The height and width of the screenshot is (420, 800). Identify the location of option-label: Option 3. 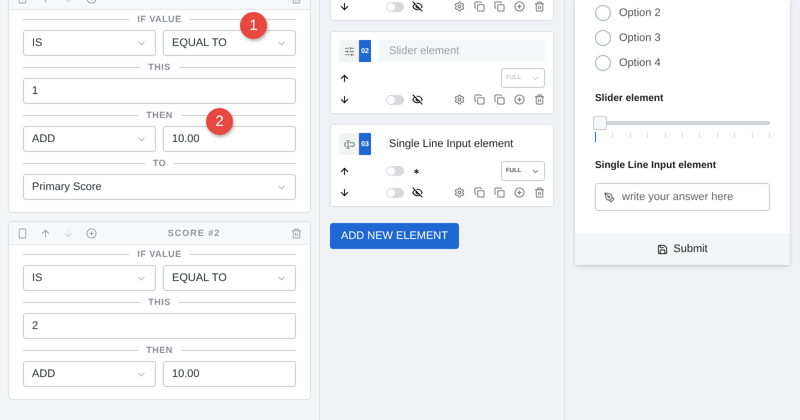
(640, 38).